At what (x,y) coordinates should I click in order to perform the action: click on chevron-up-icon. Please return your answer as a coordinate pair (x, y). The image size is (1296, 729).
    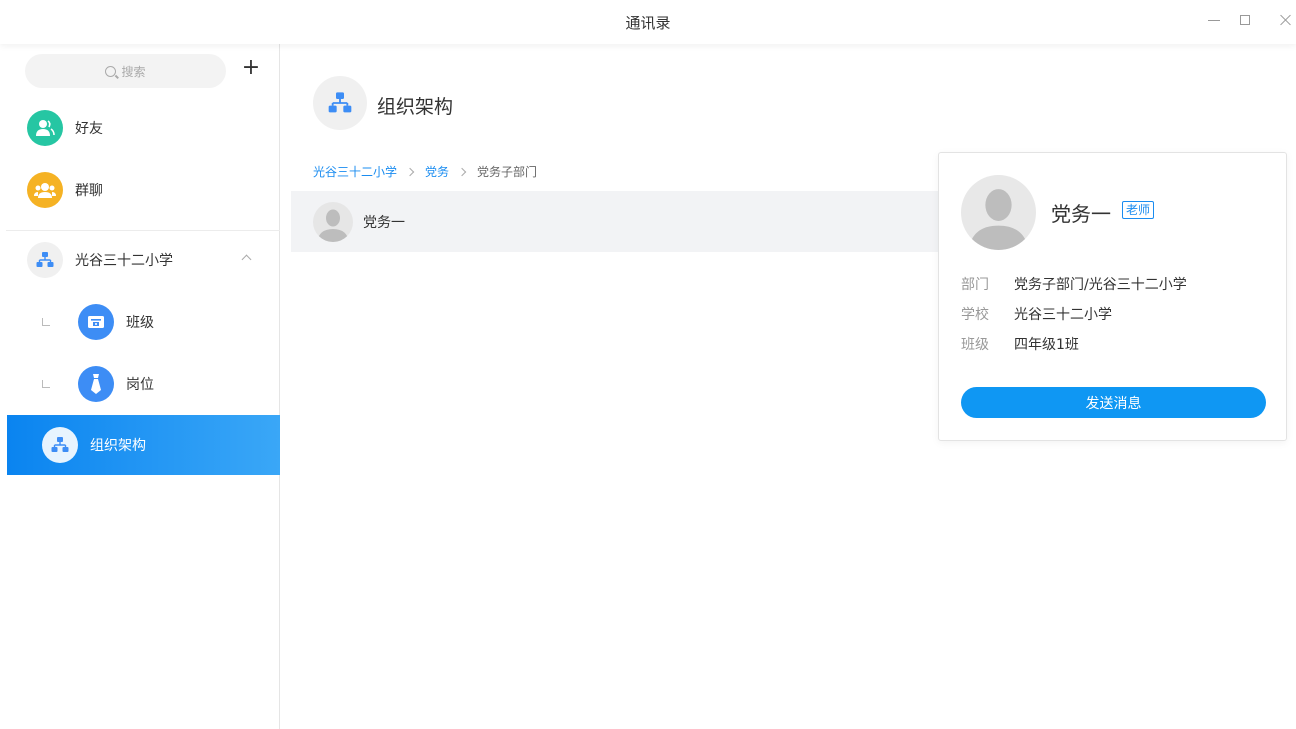
    Looking at the image, I should click on (246, 259).